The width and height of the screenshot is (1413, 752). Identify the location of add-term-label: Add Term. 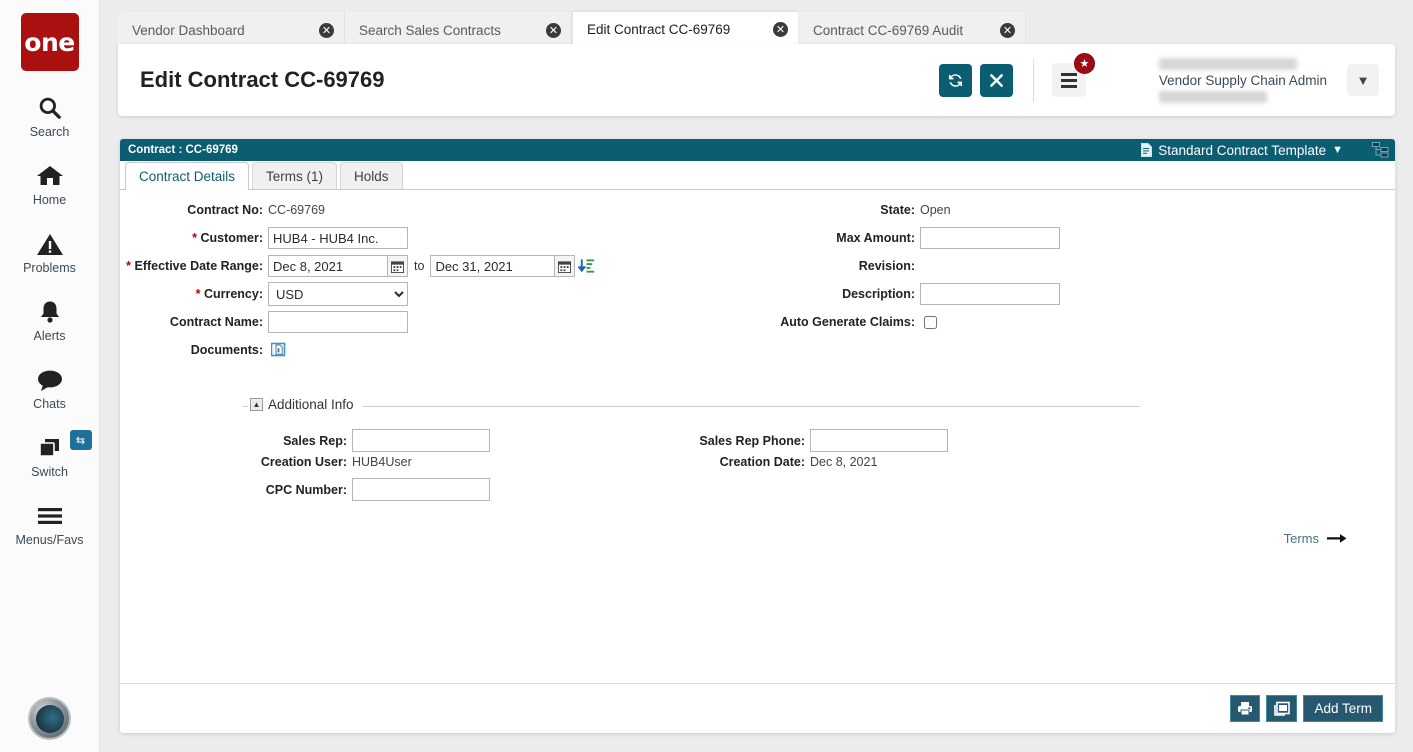
(1343, 708).